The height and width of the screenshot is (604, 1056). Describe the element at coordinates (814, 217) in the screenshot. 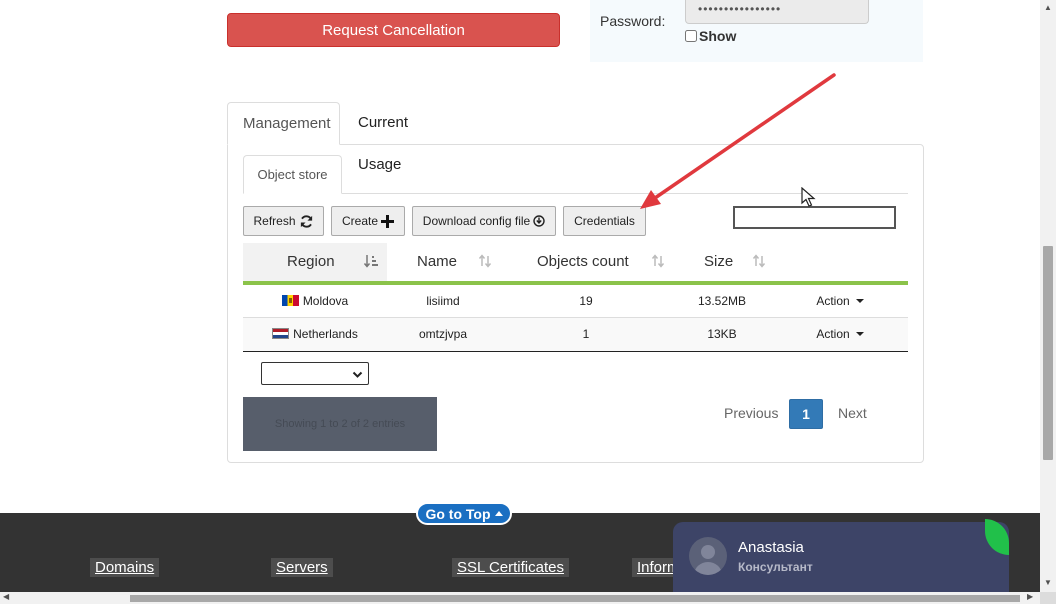

I see `table-search-input` at that location.